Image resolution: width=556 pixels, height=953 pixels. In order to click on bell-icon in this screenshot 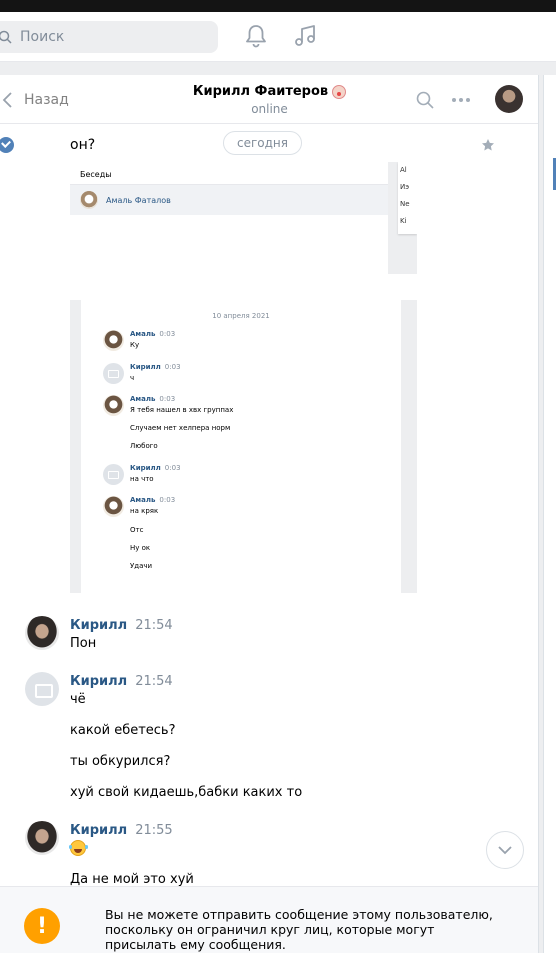, I will do `click(256, 36)`.